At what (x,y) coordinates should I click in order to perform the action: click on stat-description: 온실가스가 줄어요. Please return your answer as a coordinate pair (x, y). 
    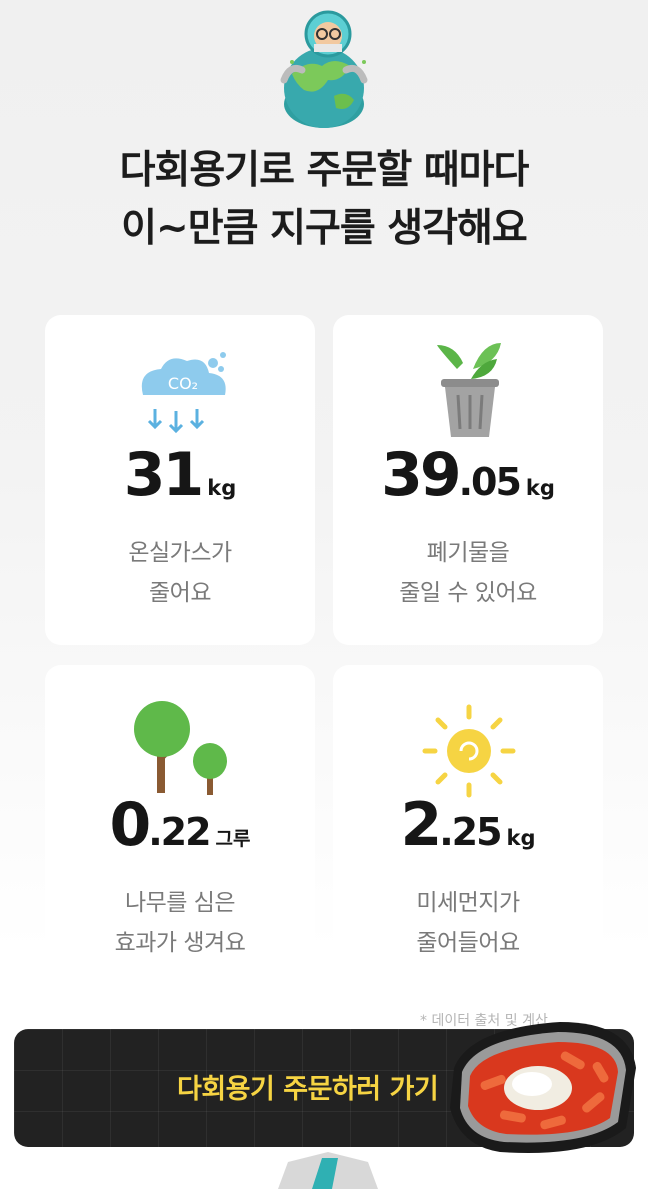
    Looking at the image, I should click on (180, 573).